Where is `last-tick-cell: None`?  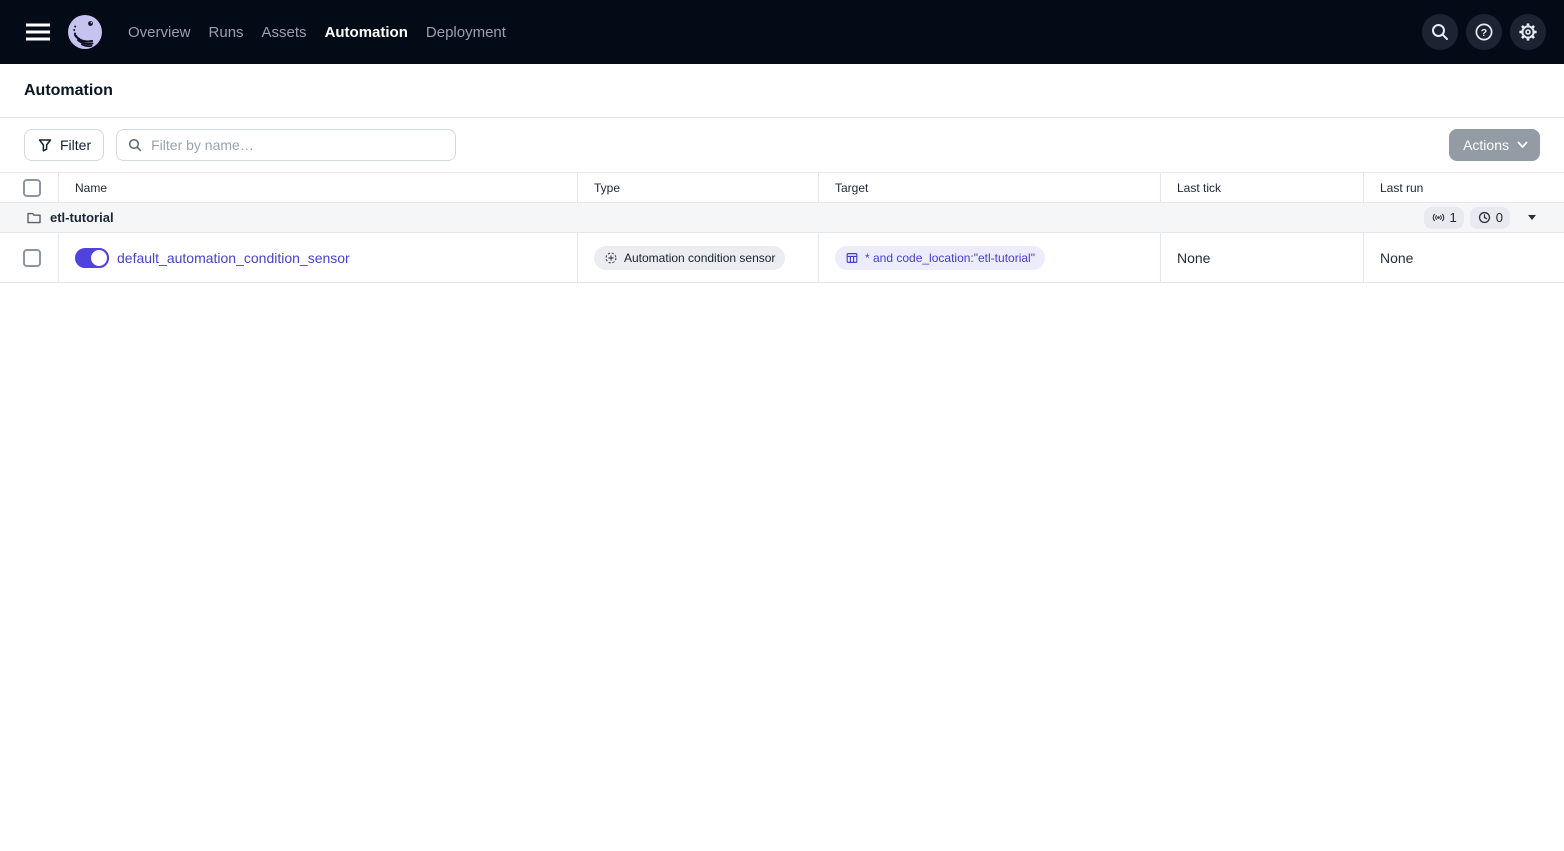
last-tick-cell: None is located at coordinates (1261, 257).